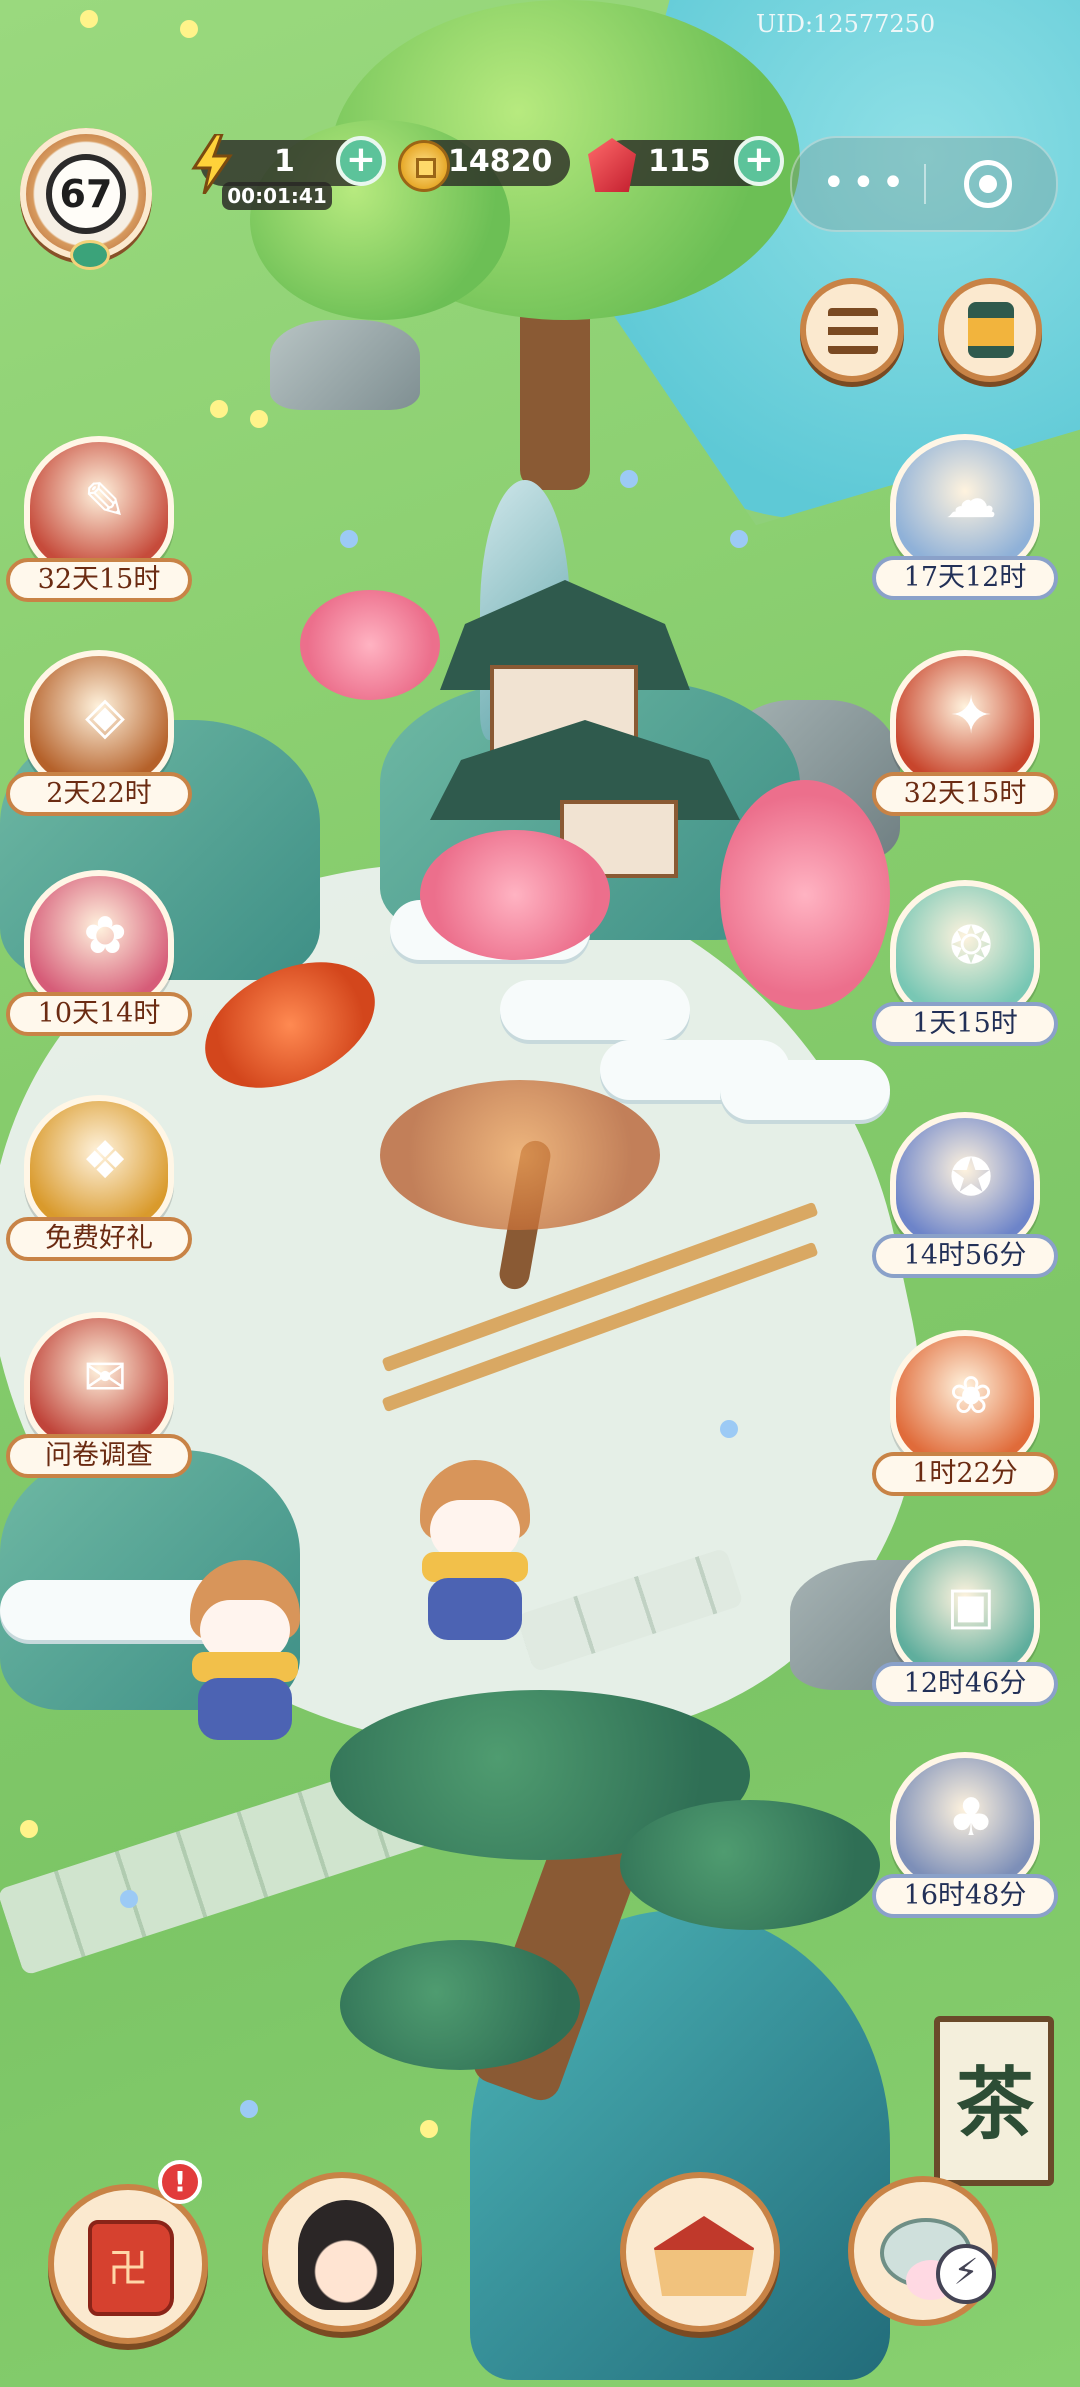  What do you see at coordinates (846, 24) in the screenshot?
I see `user-id: UID:12577250` at bounding box center [846, 24].